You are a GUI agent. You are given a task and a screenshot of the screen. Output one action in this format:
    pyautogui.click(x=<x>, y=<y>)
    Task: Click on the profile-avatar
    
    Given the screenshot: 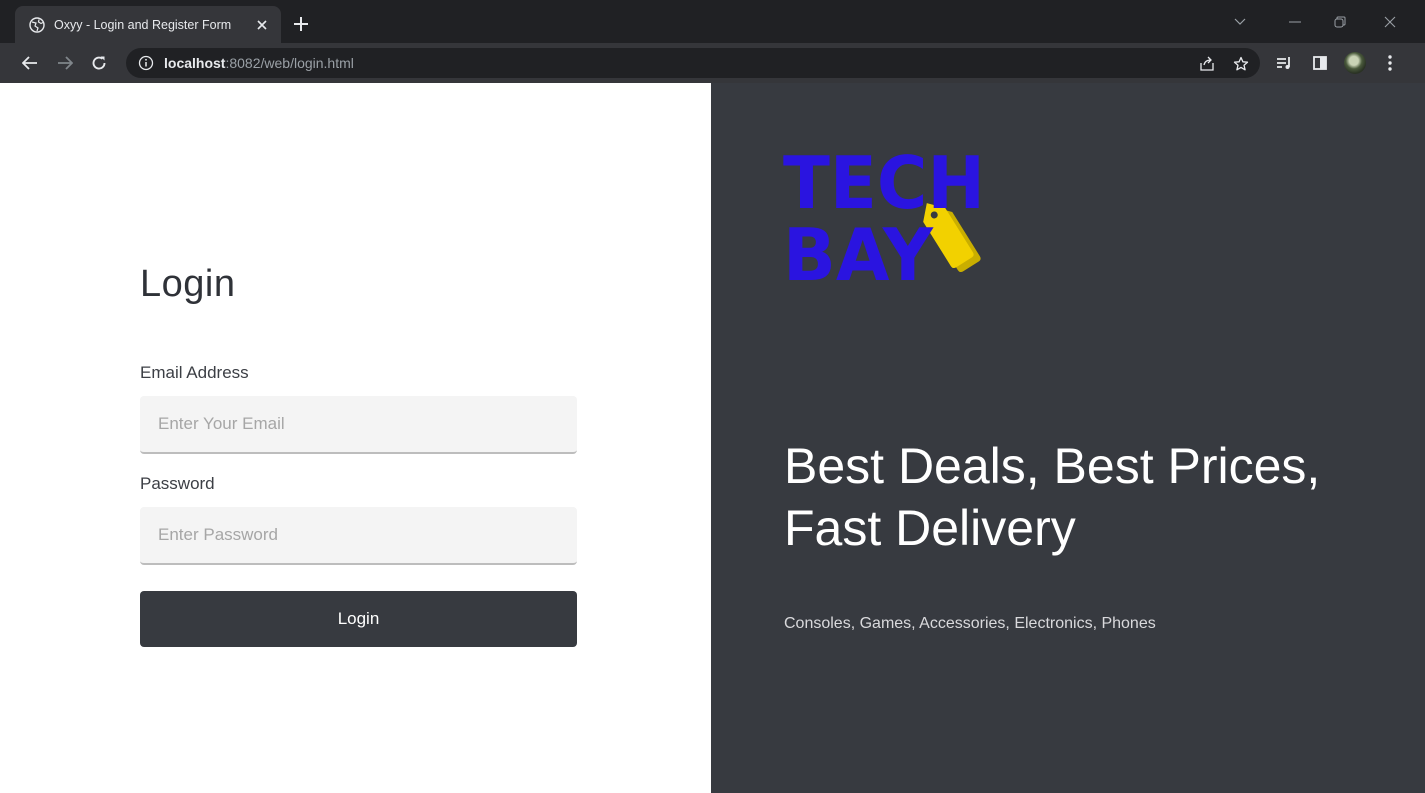 What is the action you would take?
    pyautogui.click(x=1355, y=63)
    